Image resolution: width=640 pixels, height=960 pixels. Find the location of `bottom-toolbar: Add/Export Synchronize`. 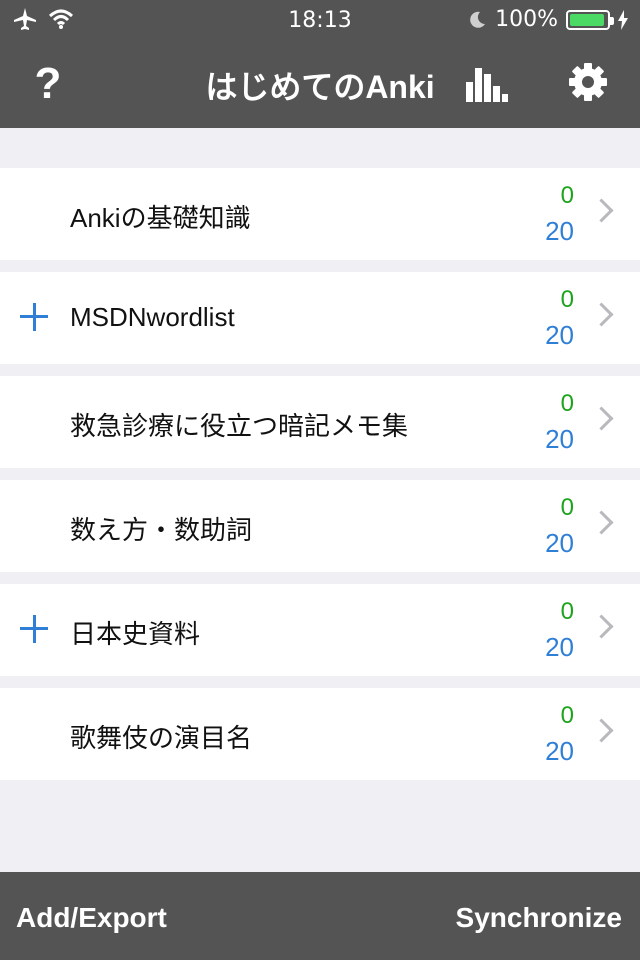

bottom-toolbar: Add/Export Synchronize is located at coordinates (320, 916).